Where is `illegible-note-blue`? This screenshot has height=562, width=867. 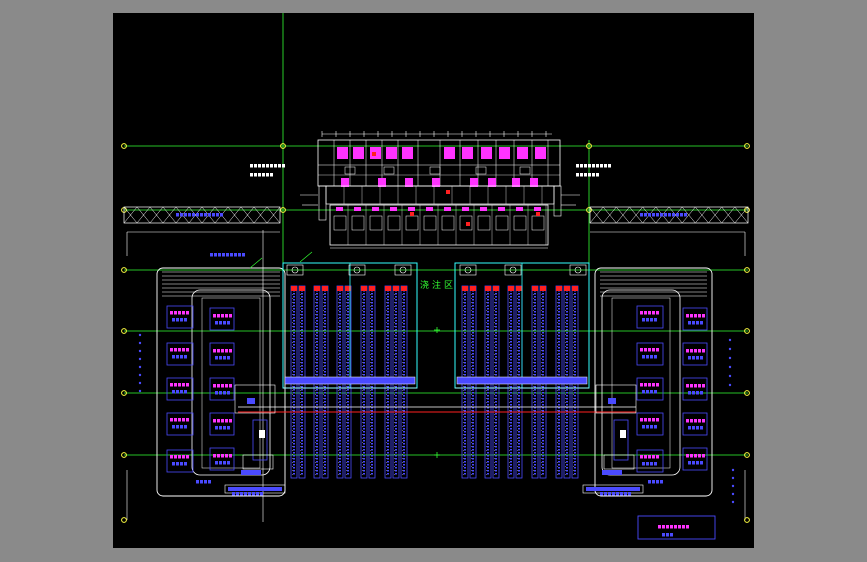 illegible-note-blue is located at coordinates (227, 255).